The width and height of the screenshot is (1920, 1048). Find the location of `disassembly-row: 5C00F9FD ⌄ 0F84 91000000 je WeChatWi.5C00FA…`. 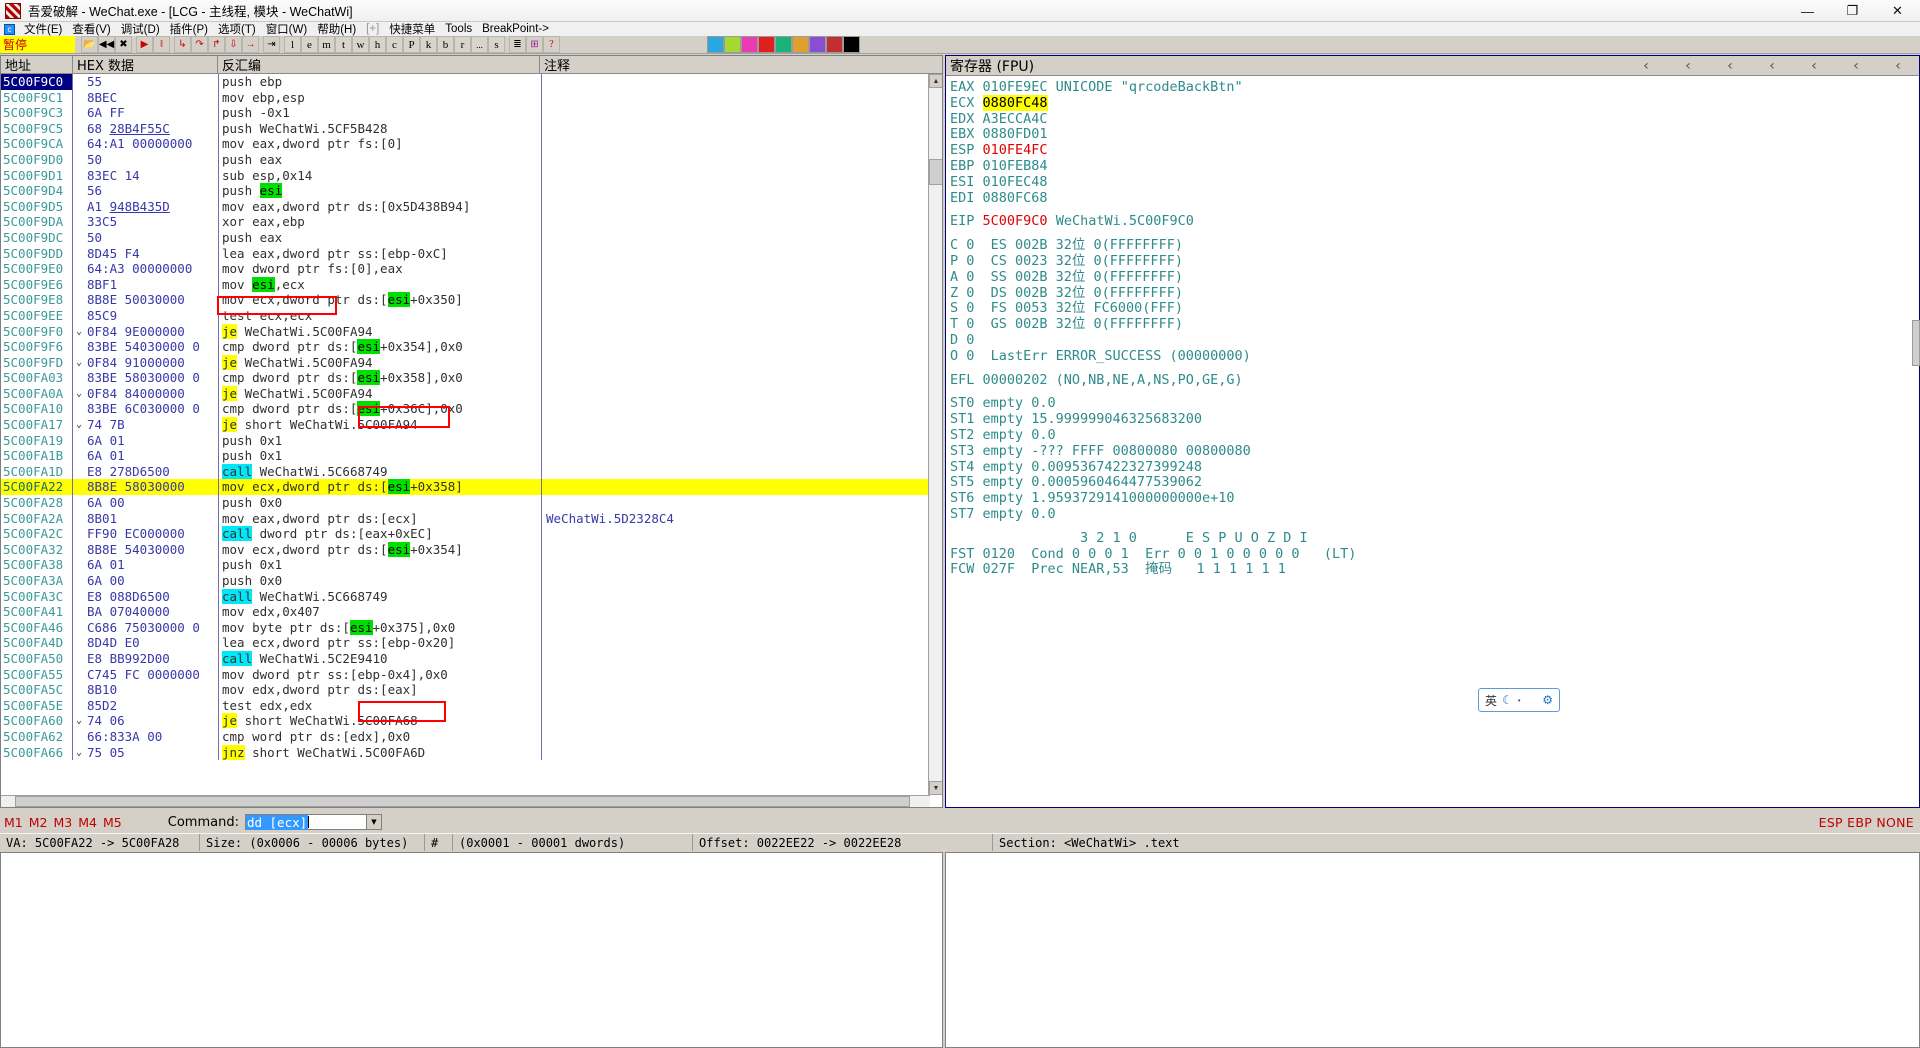

disassembly-row: 5C00F9FD ⌄ 0F84 91000000 je WeChatWi.5C00FA… is located at coordinates (471, 362).